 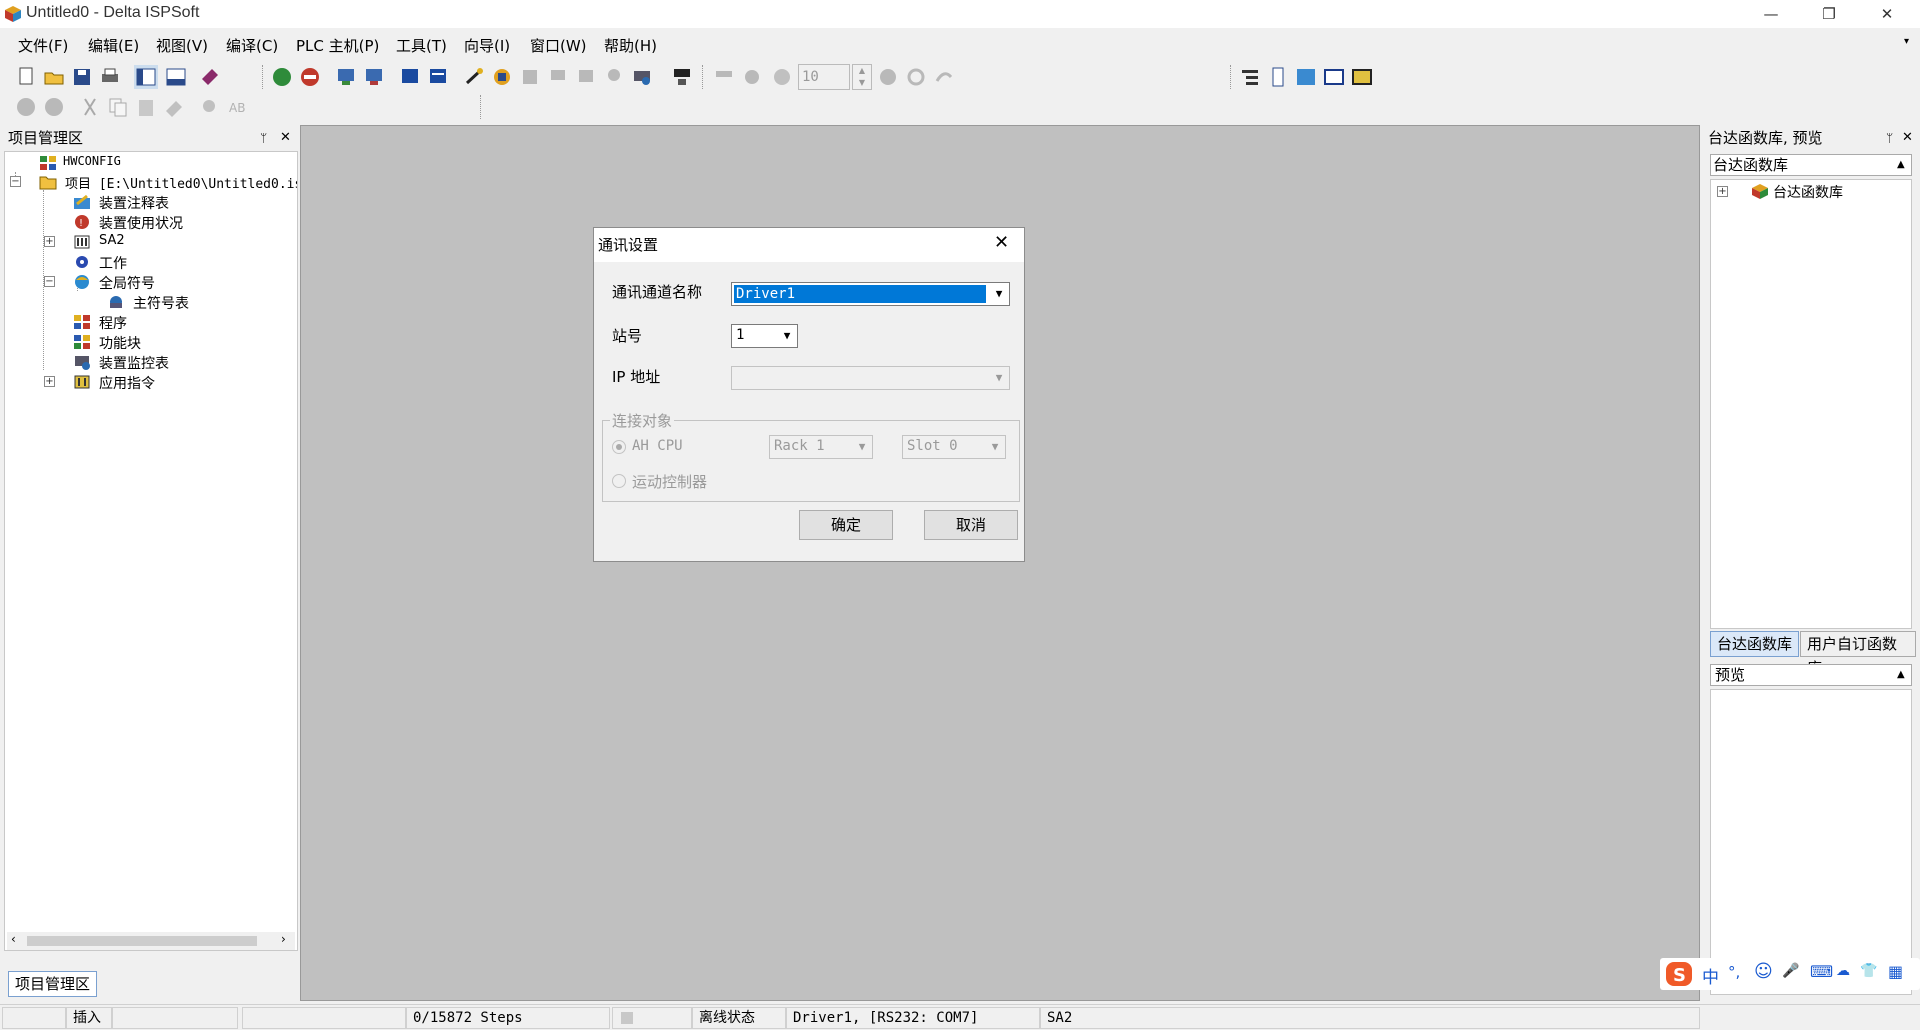 What do you see at coordinates (846, 525) in the screenshot?
I see `ok-button: 确定` at bounding box center [846, 525].